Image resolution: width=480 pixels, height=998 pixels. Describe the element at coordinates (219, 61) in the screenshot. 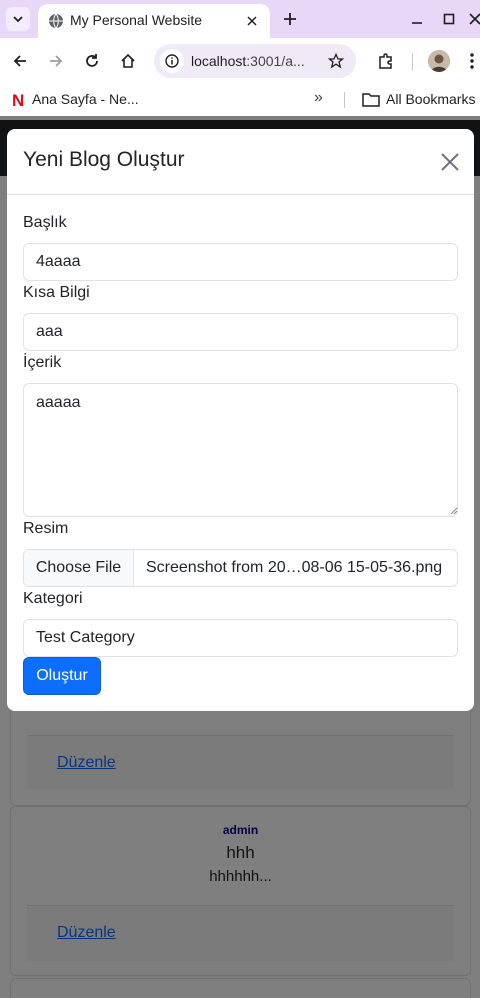

I see `url-host: localhost` at that location.